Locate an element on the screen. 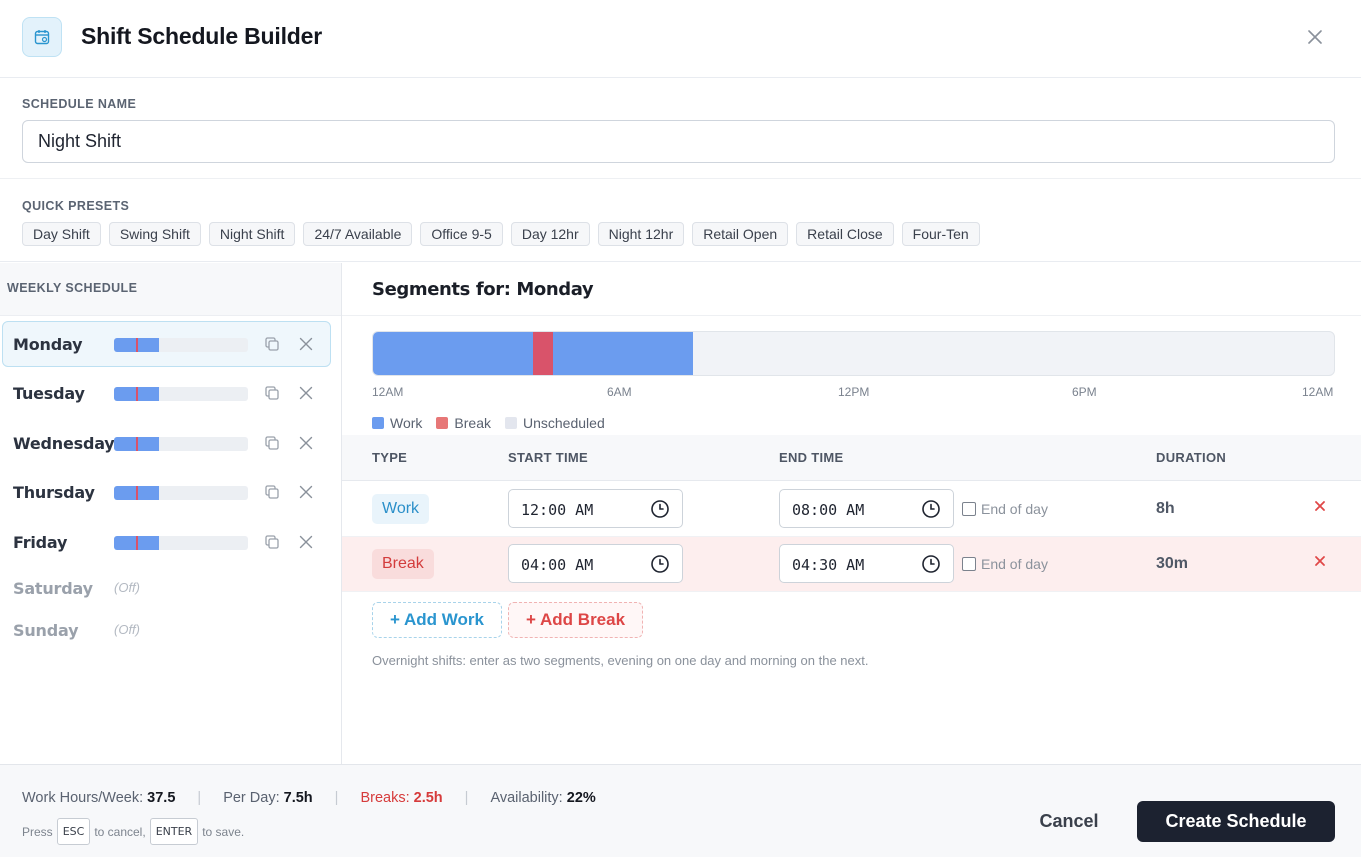  day-row-friday: Friday is located at coordinates (166, 542).